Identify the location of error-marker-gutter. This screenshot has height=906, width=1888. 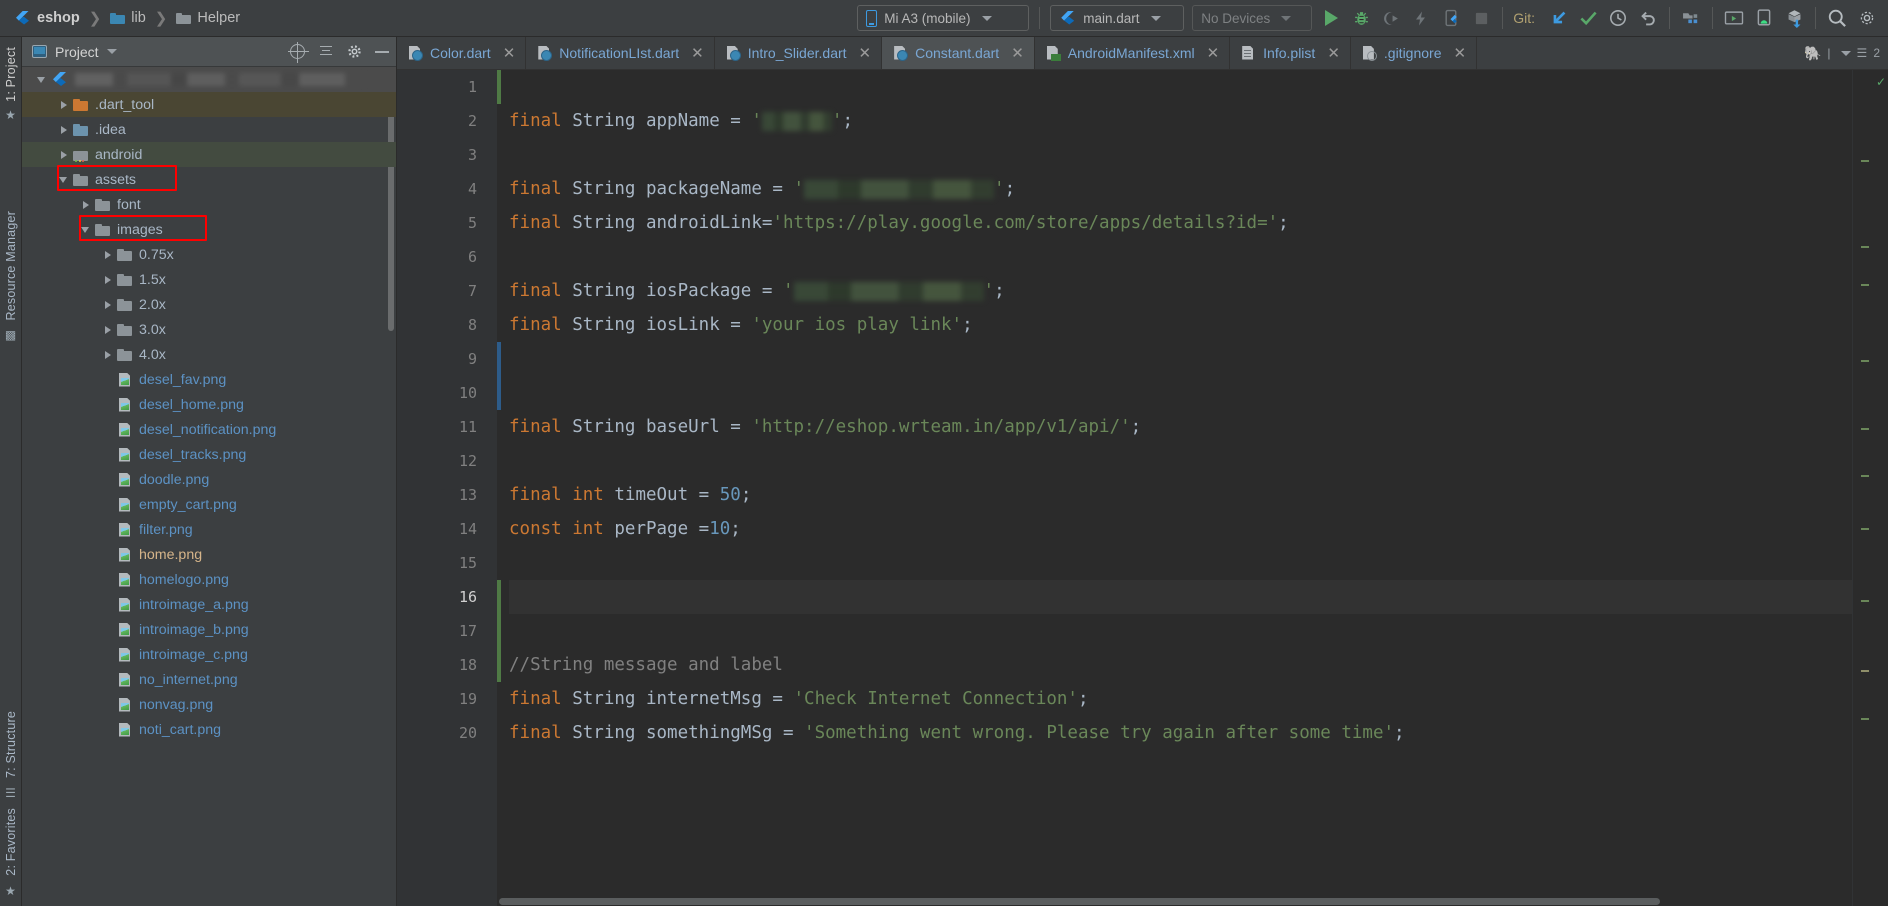
(1863, 488).